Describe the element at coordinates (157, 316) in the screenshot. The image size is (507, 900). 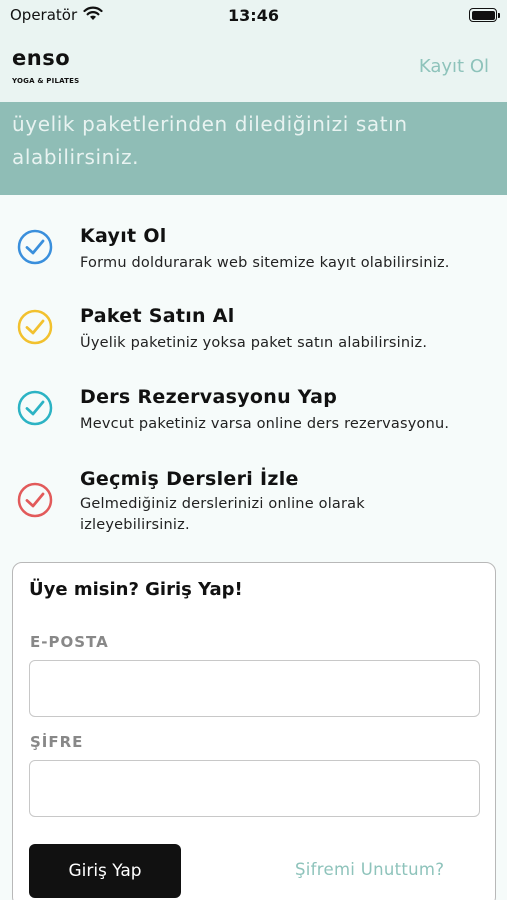
I see `step-title: Paket Satın Al` at that location.